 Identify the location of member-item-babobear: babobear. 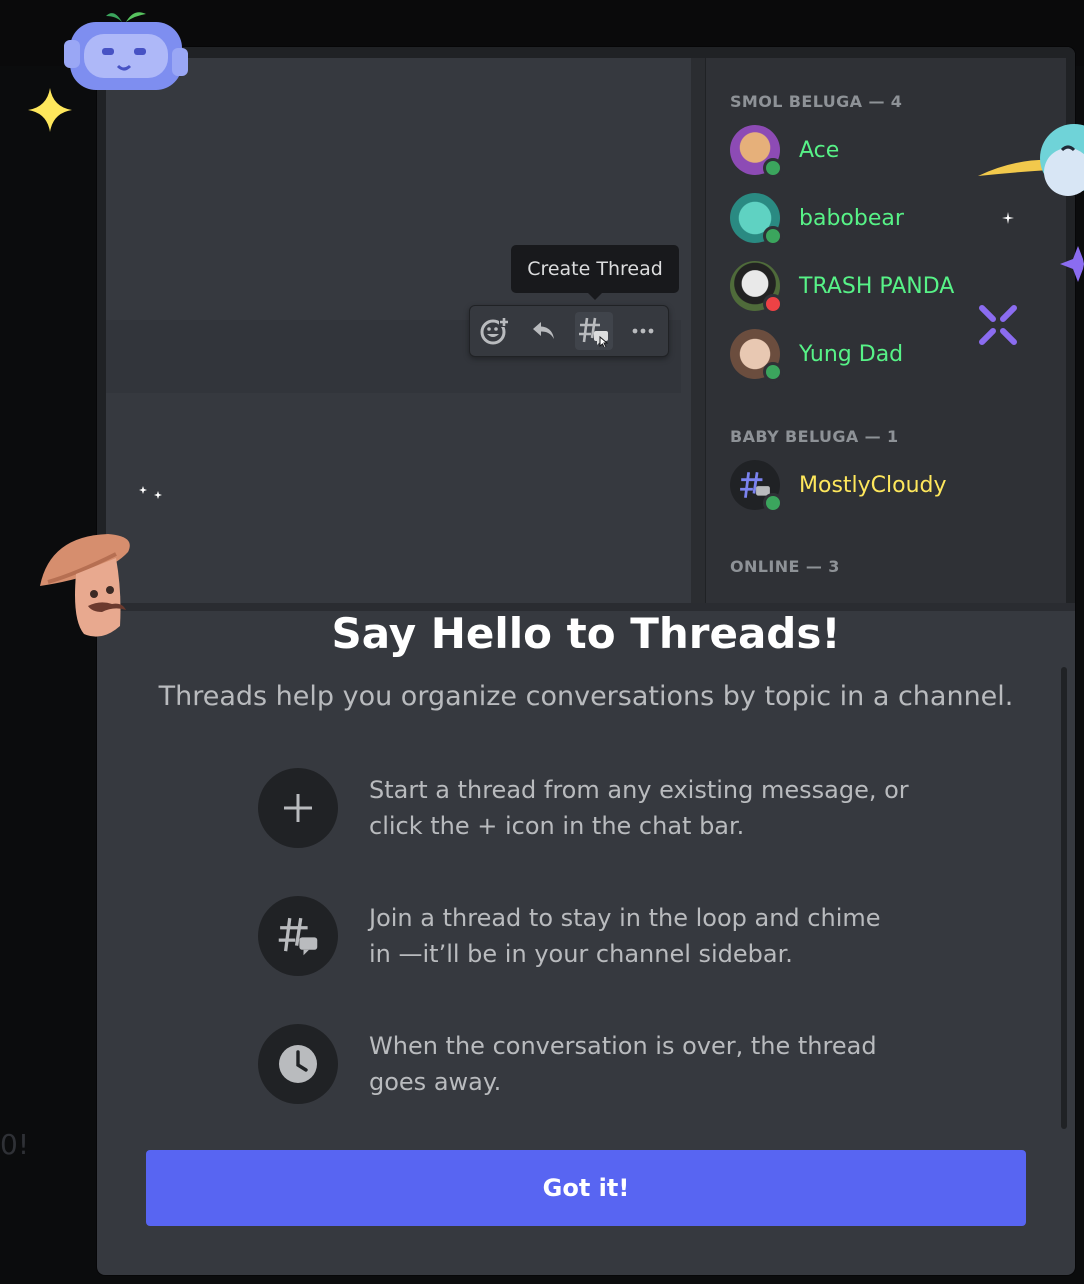
(817, 219).